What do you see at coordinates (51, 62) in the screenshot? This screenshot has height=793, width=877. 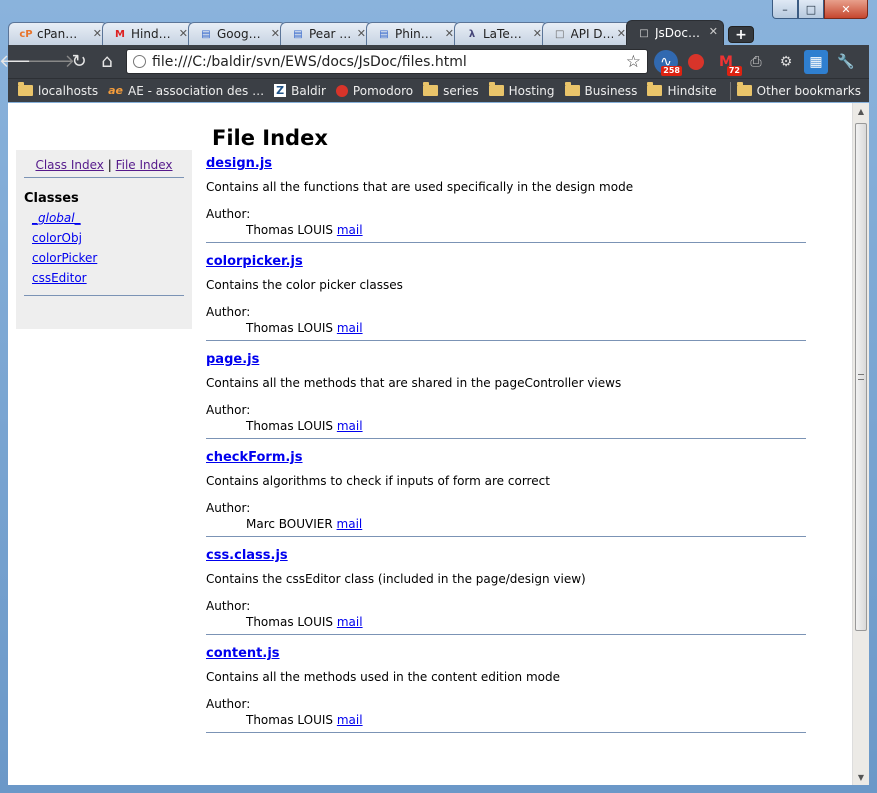 I see `forward-button: 🡒` at bounding box center [51, 62].